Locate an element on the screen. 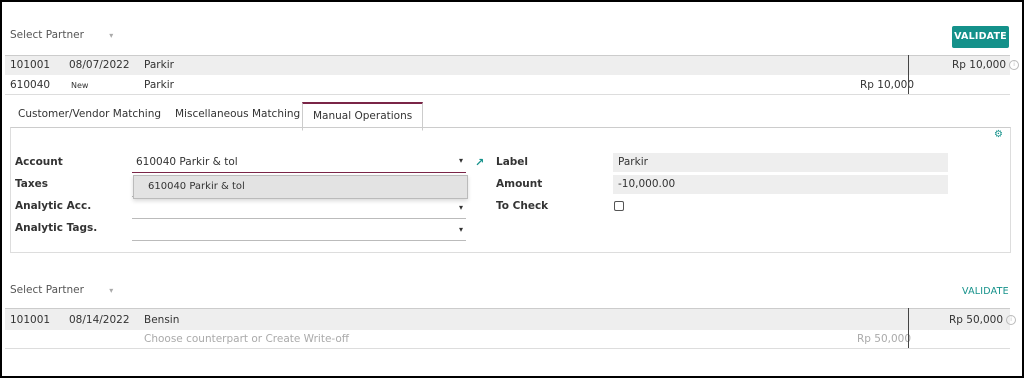 The height and width of the screenshot is (378, 1024). amount-value: -10,000.00 is located at coordinates (647, 184).